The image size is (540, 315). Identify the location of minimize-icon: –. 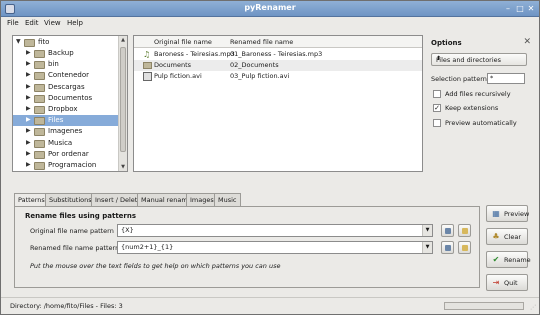
(508, 9).